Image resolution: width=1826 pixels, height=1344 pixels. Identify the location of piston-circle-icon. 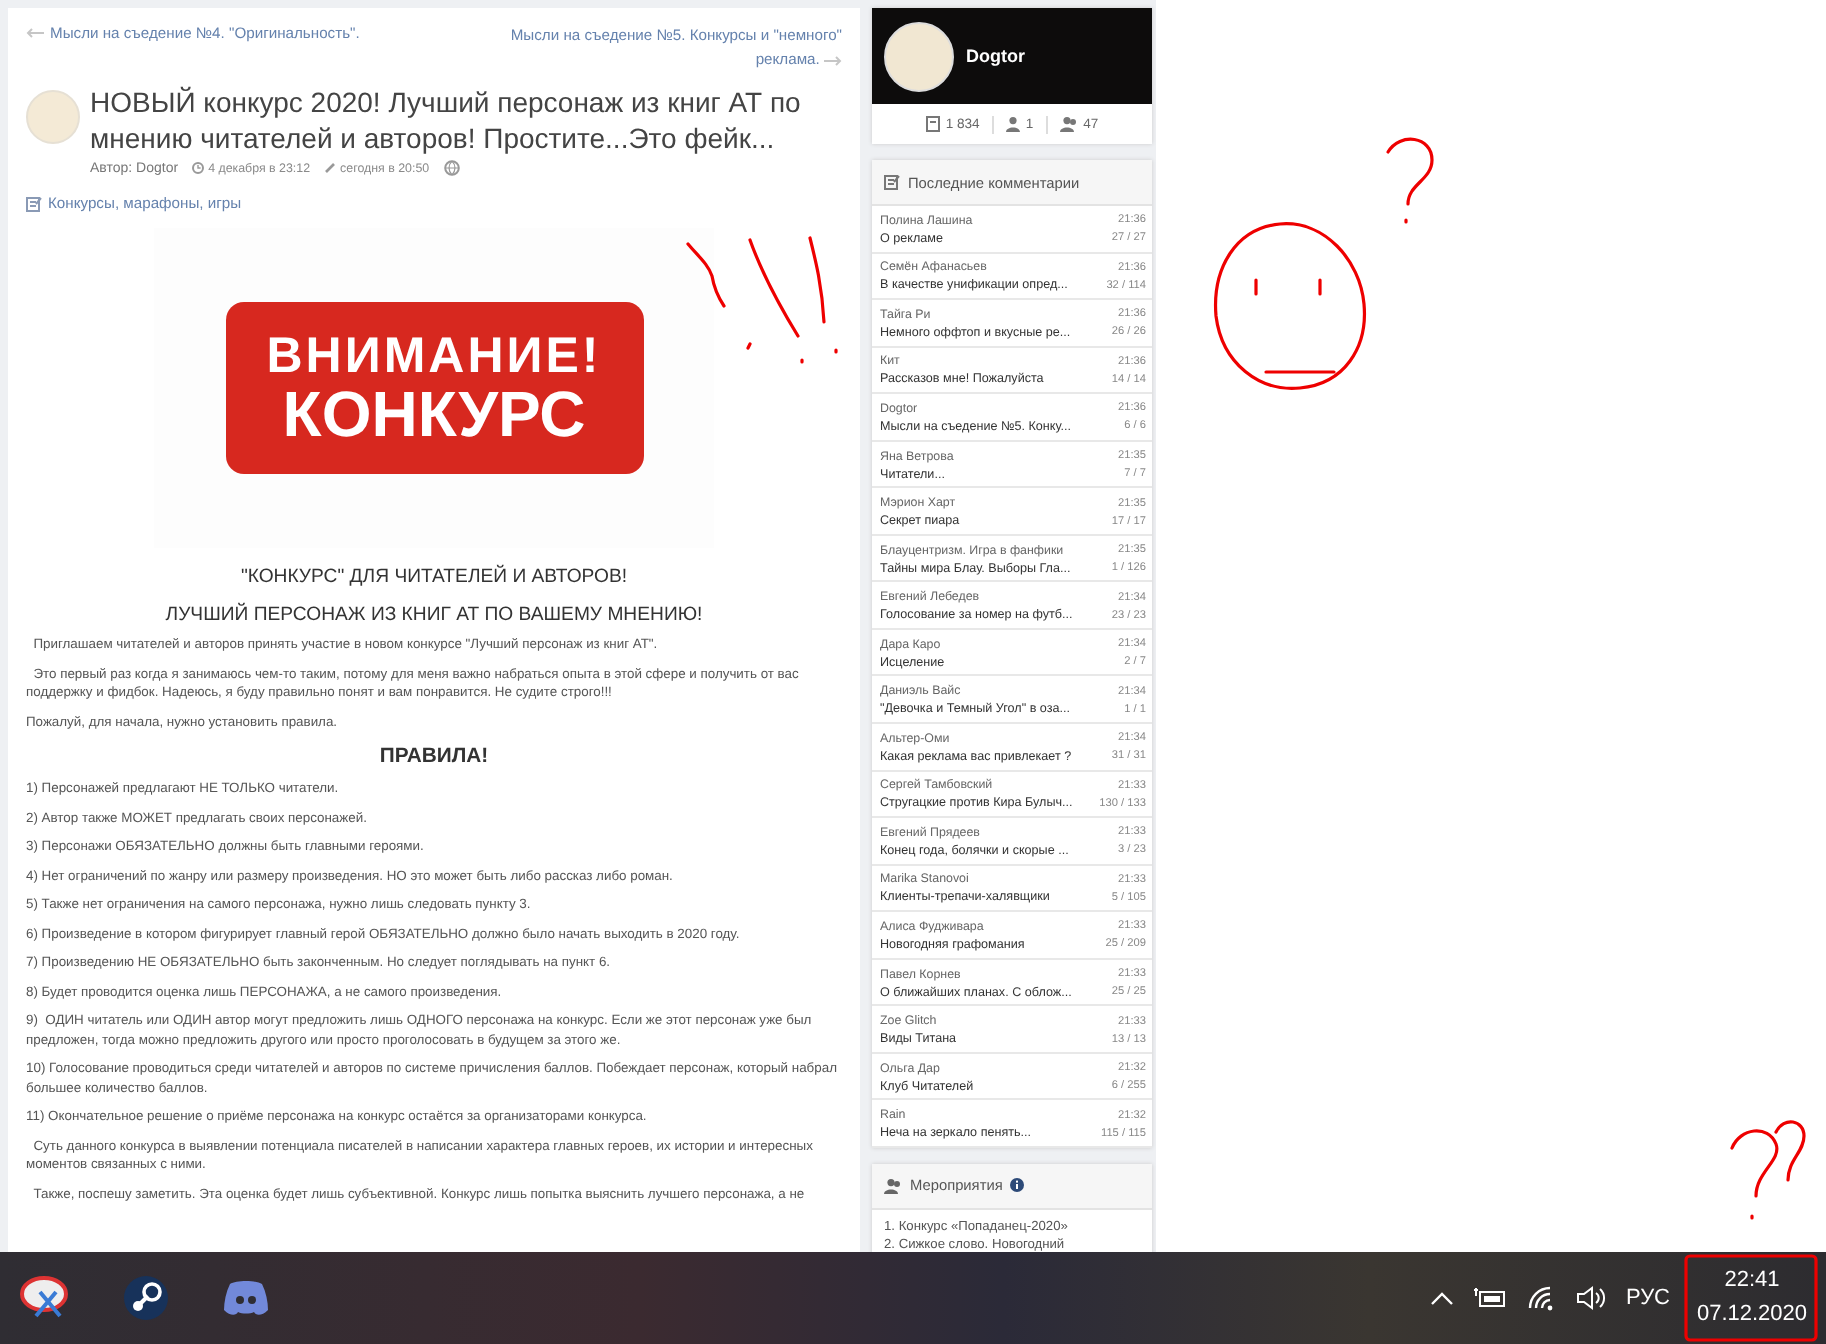
(146, 1298).